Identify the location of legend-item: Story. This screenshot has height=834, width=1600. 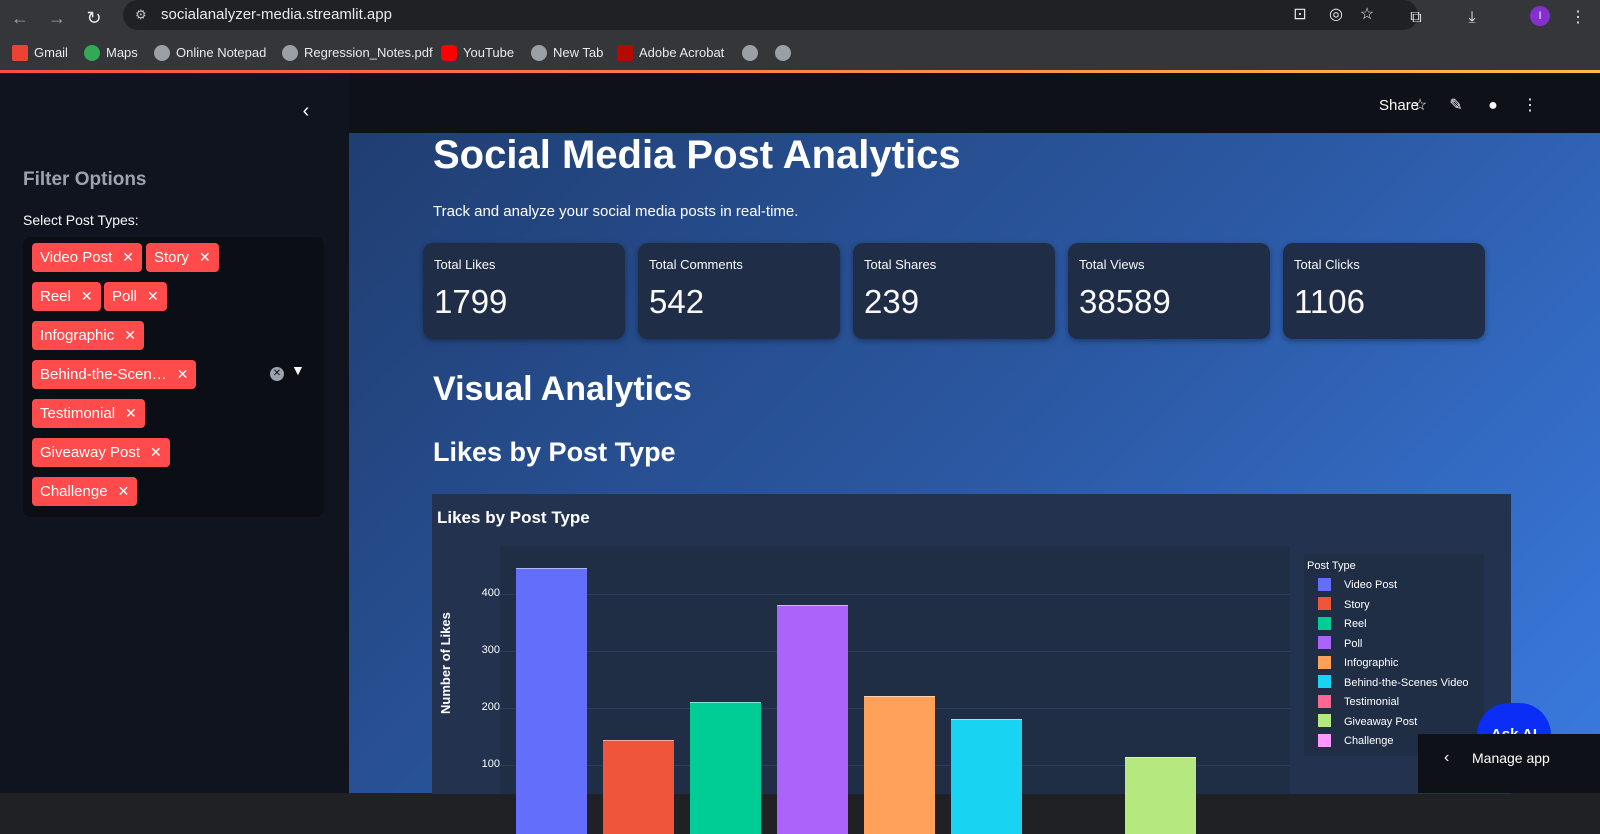
(1344, 605).